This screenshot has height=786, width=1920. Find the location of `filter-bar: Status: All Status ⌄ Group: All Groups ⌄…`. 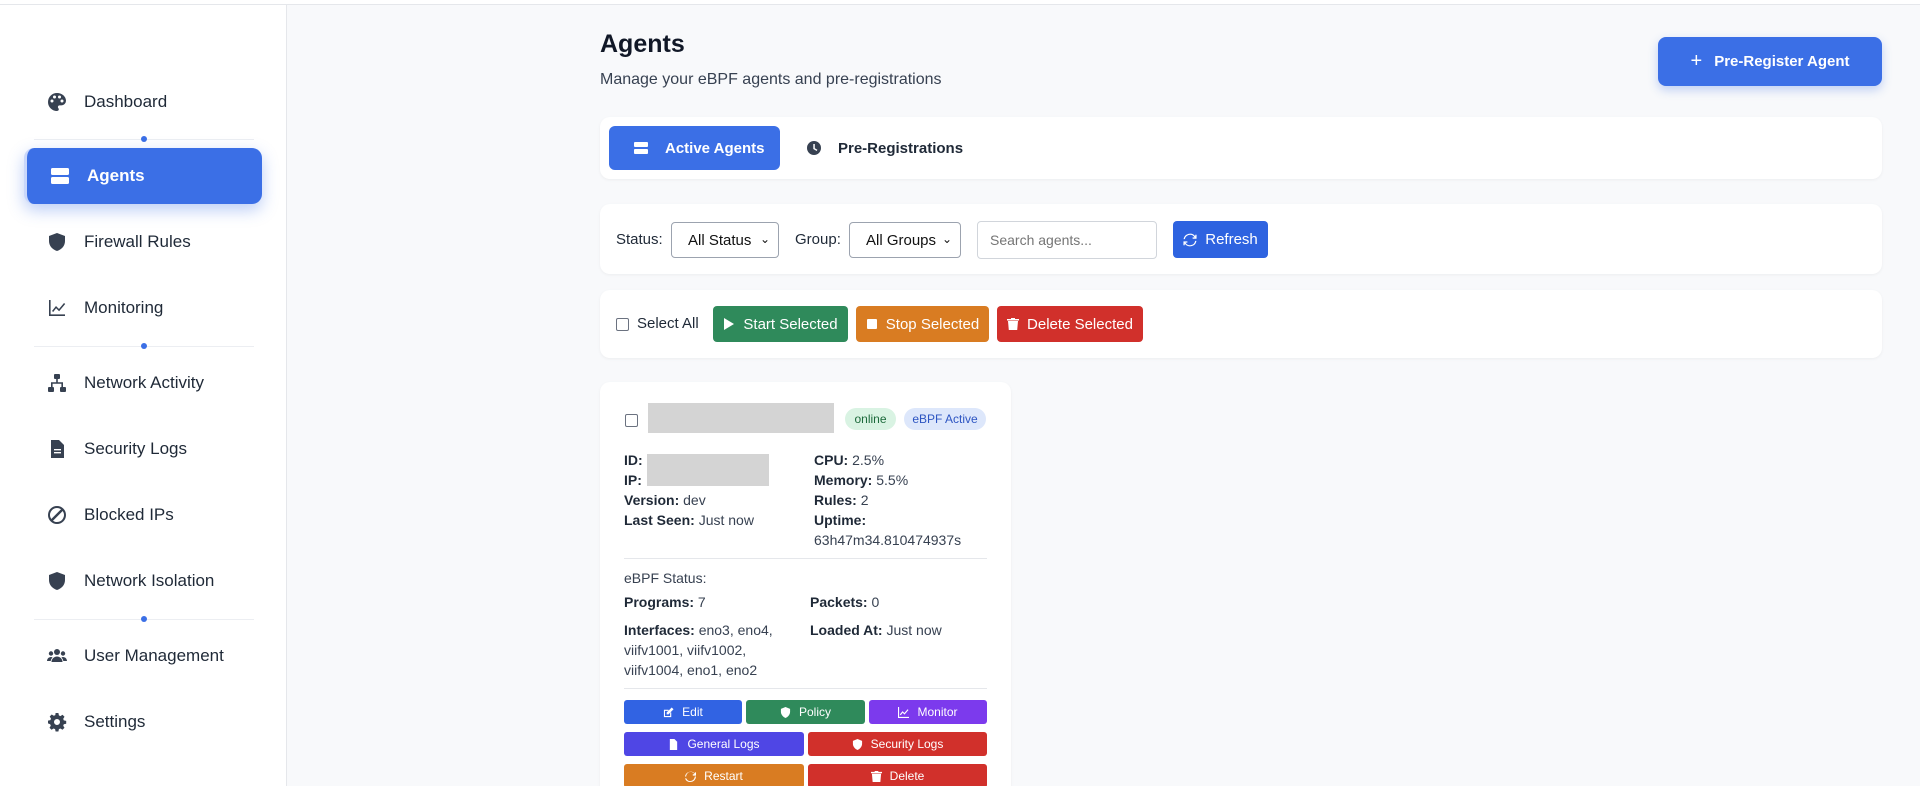

filter-bar: Status: All Status ⌄ Group: All Groups ⌄… is located at coordinates (1241, 239).